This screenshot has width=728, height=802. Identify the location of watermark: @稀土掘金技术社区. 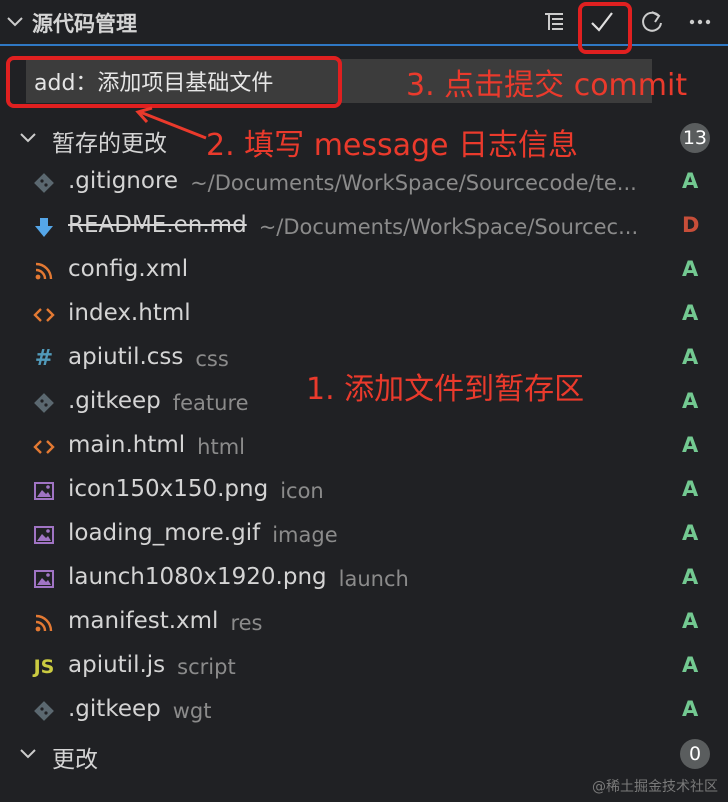
(655, 787).